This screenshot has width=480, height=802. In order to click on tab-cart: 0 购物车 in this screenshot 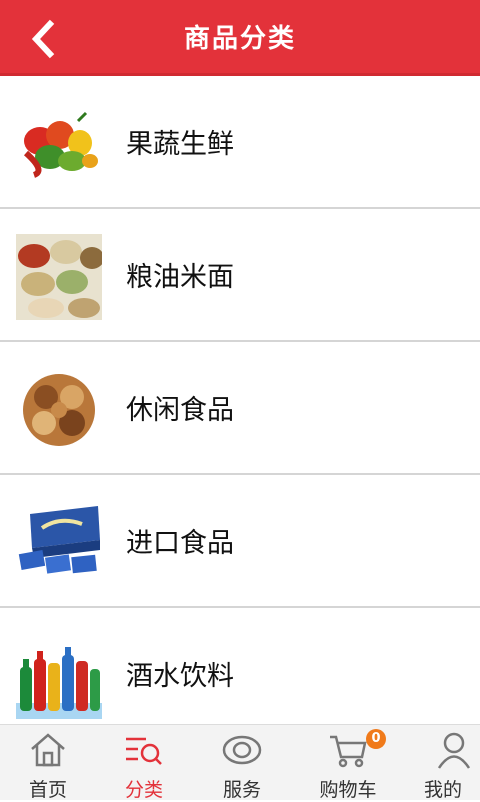, I will do `click(348, 763)`.